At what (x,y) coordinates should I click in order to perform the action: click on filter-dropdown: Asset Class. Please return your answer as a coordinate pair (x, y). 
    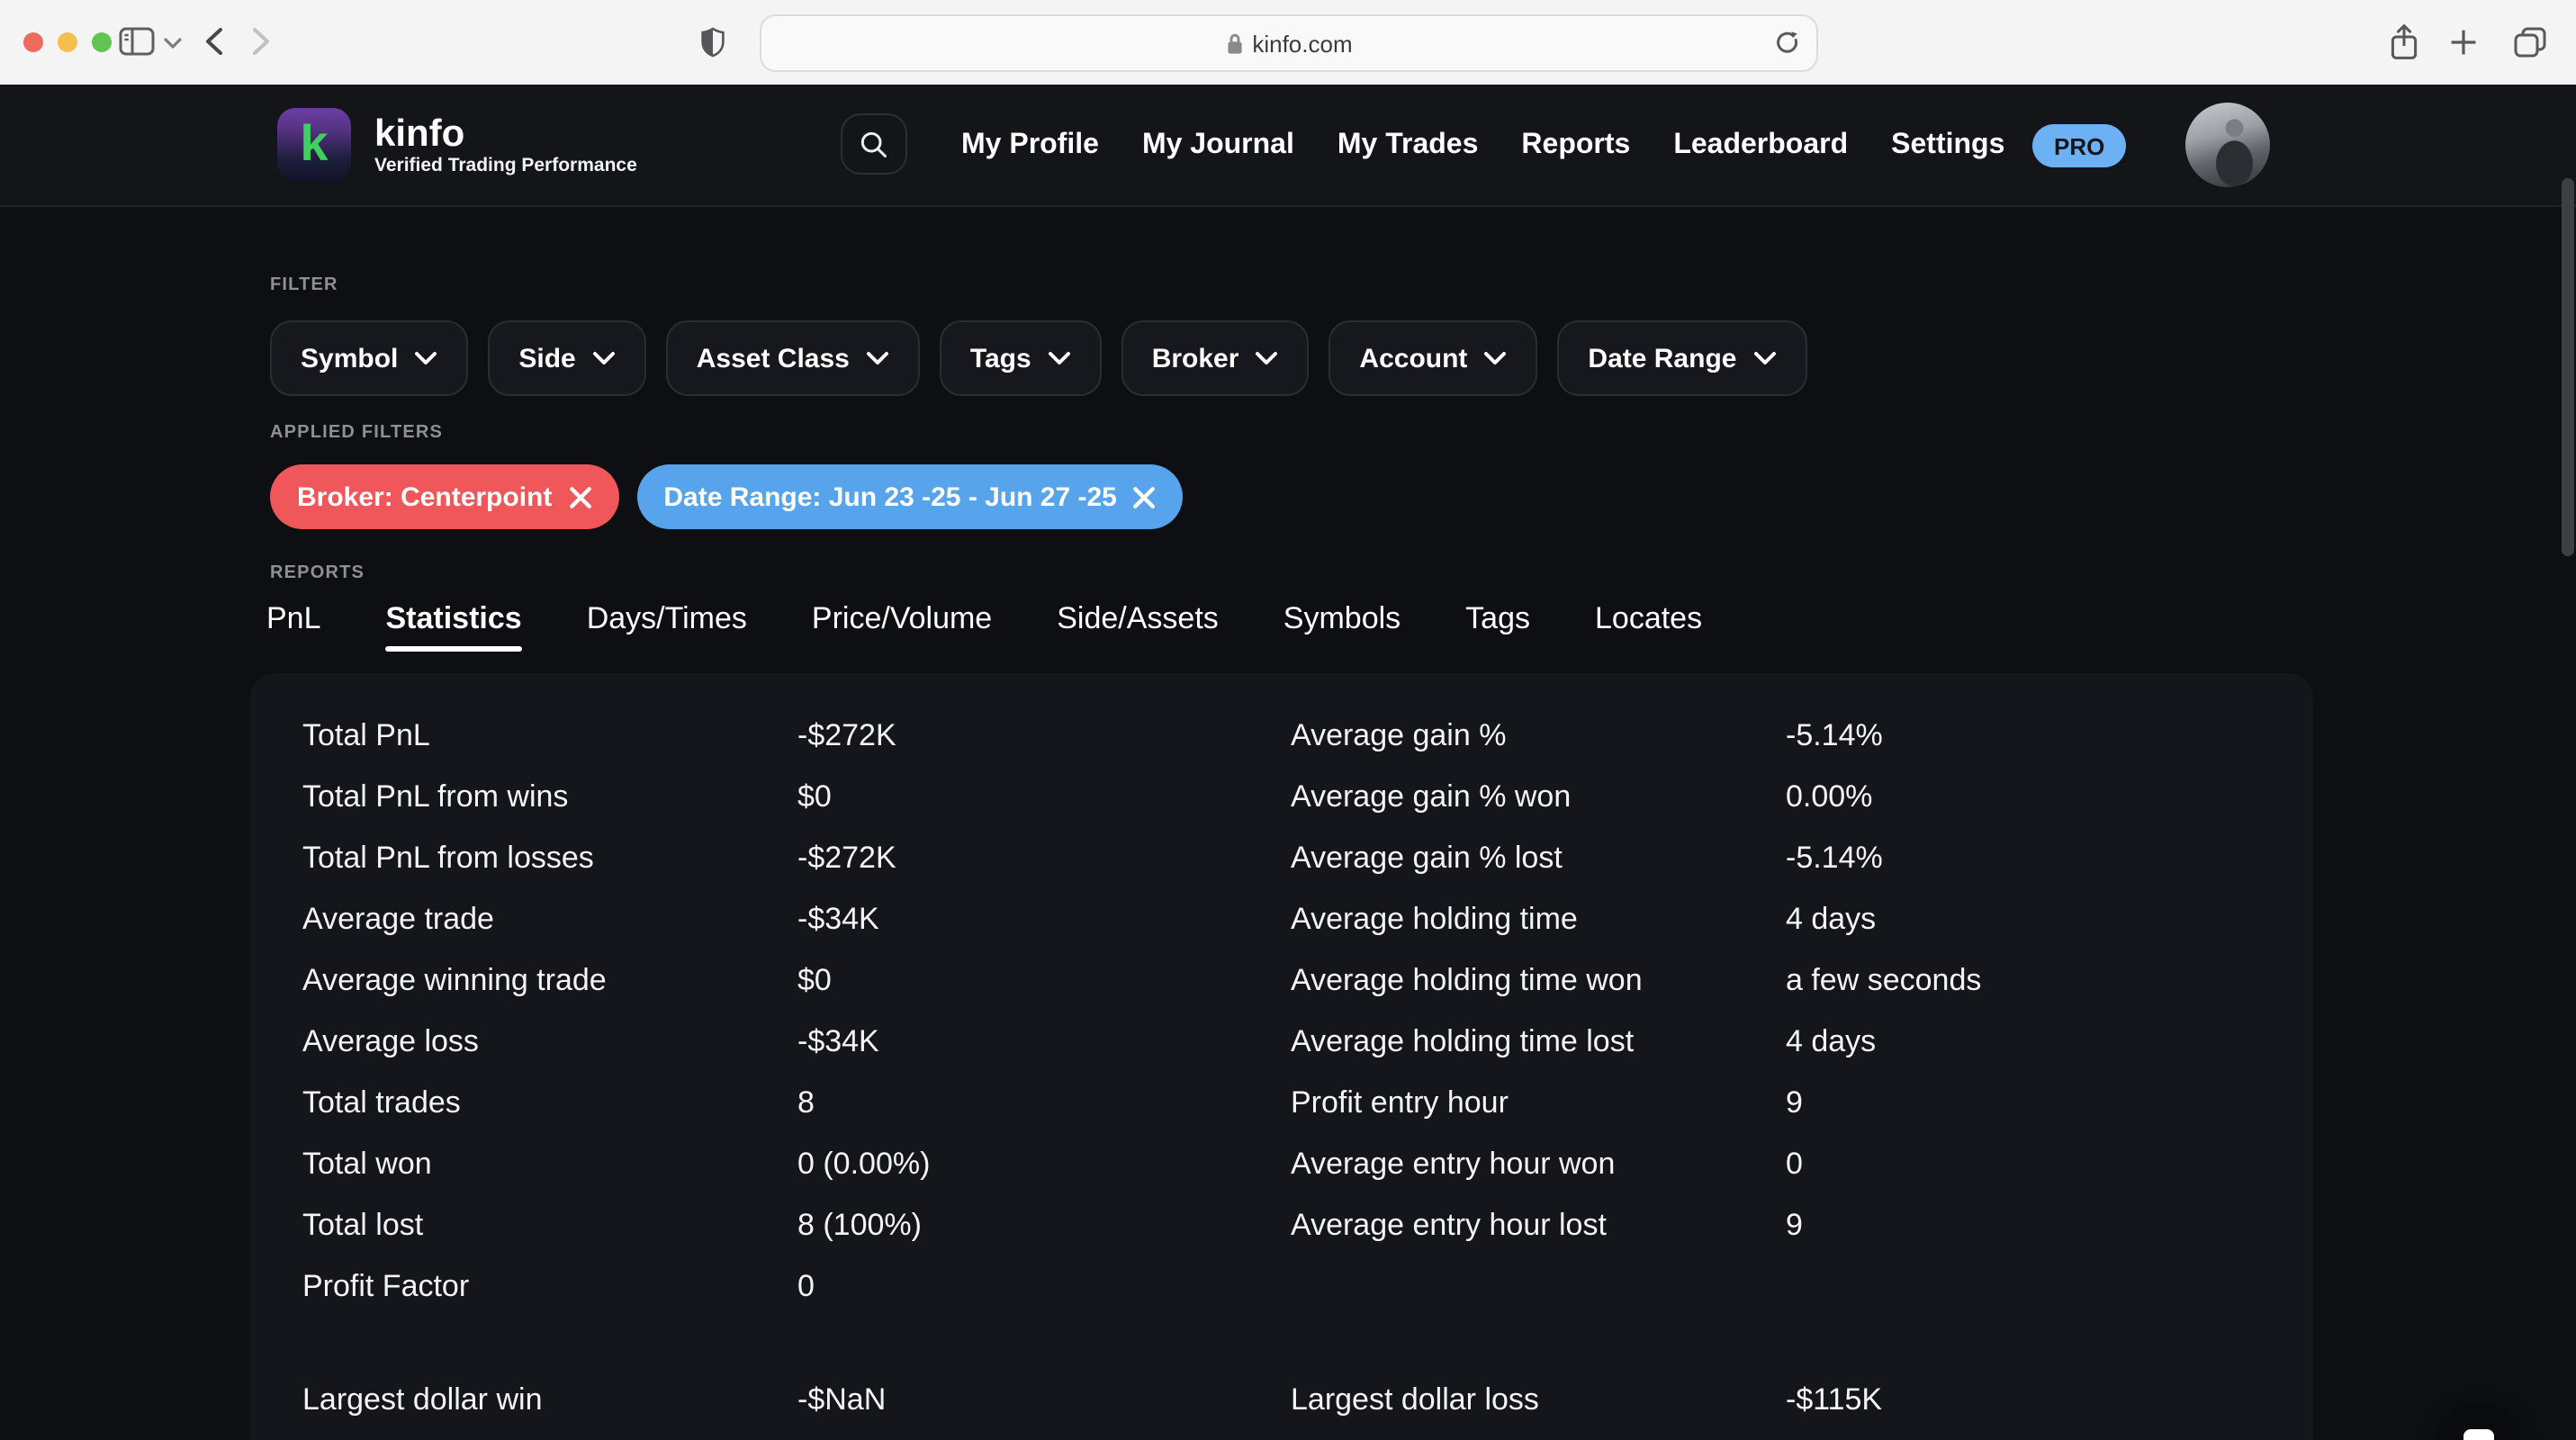
    Looking at the image, I should click on (792, 358).